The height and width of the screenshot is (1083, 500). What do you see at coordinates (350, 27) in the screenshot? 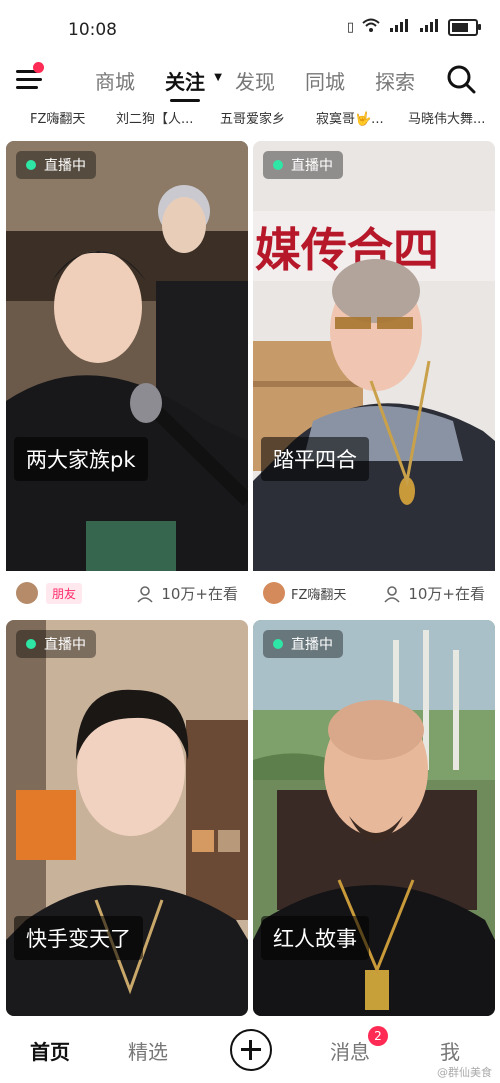
I see `vibrate-icon: ▯` at bounding box center [350, 27].